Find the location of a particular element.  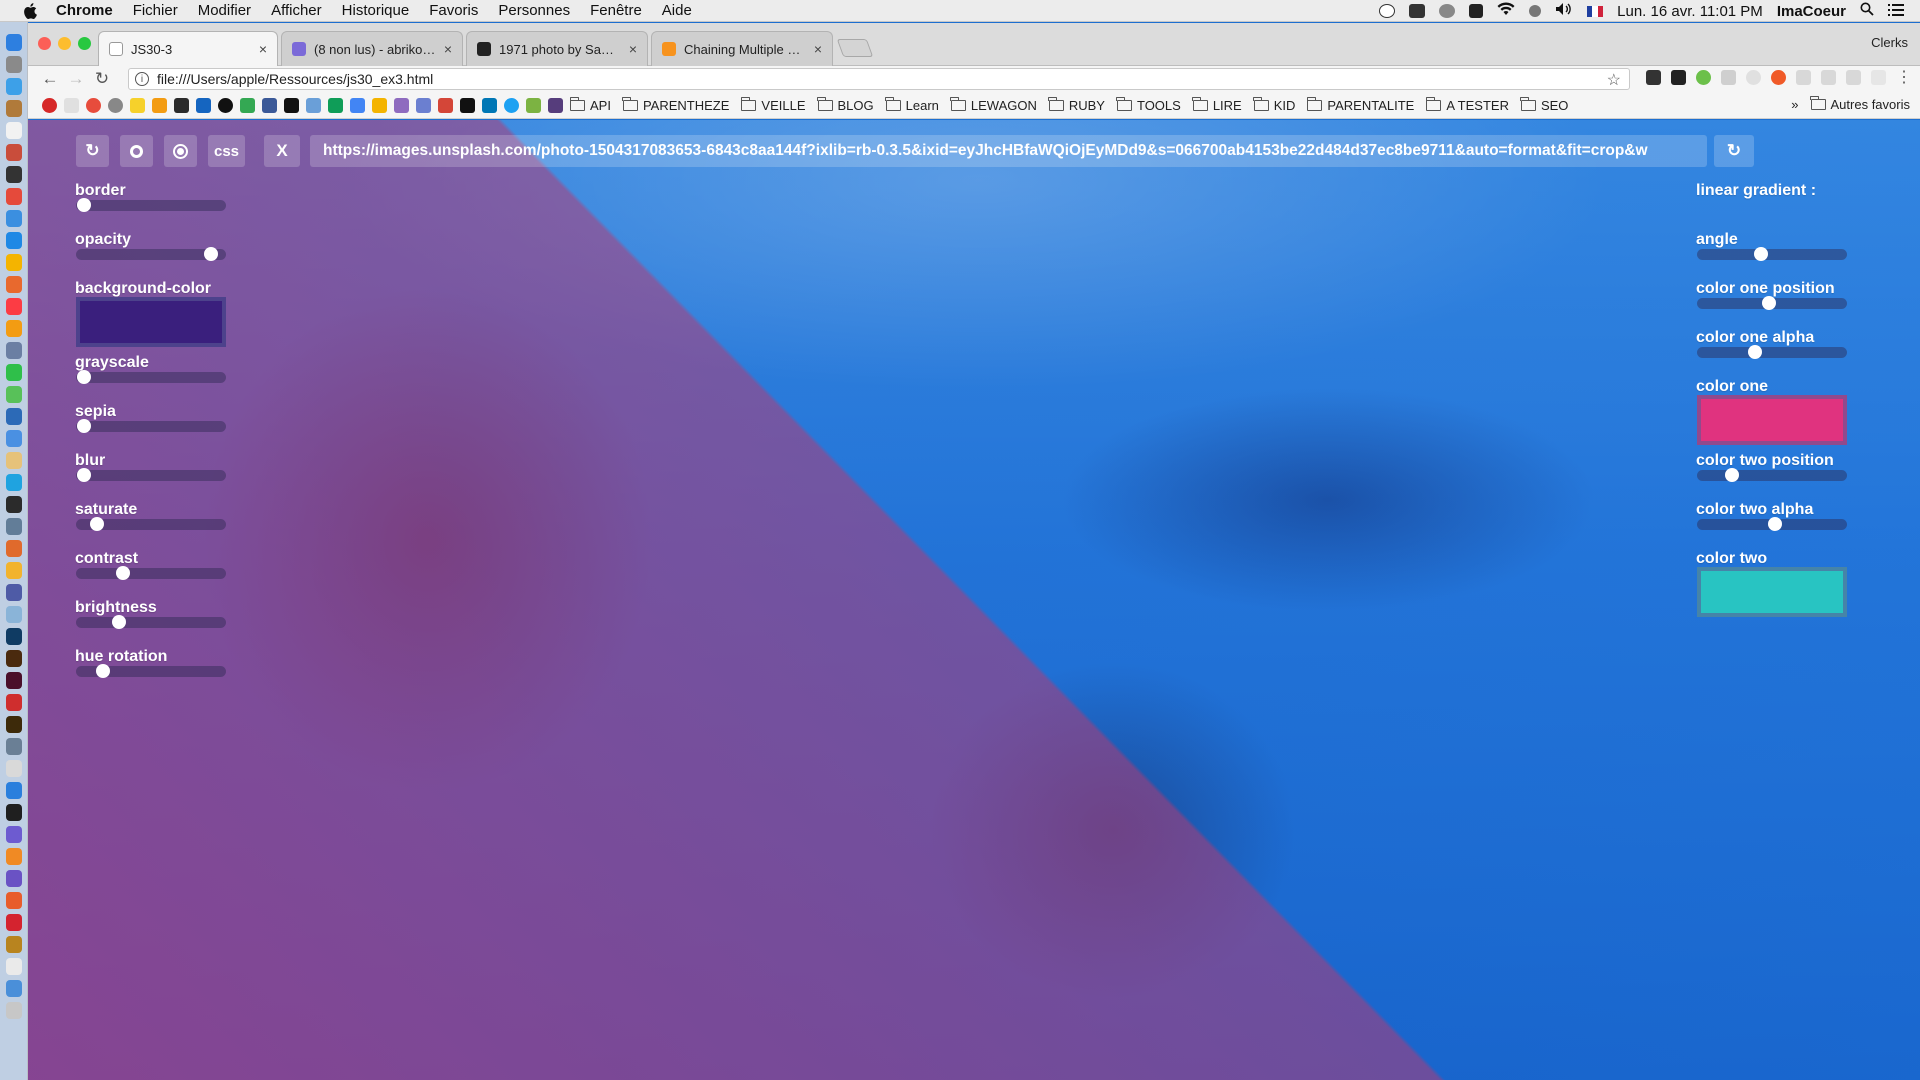

firefox-icon is located at coordinates (13, 284).